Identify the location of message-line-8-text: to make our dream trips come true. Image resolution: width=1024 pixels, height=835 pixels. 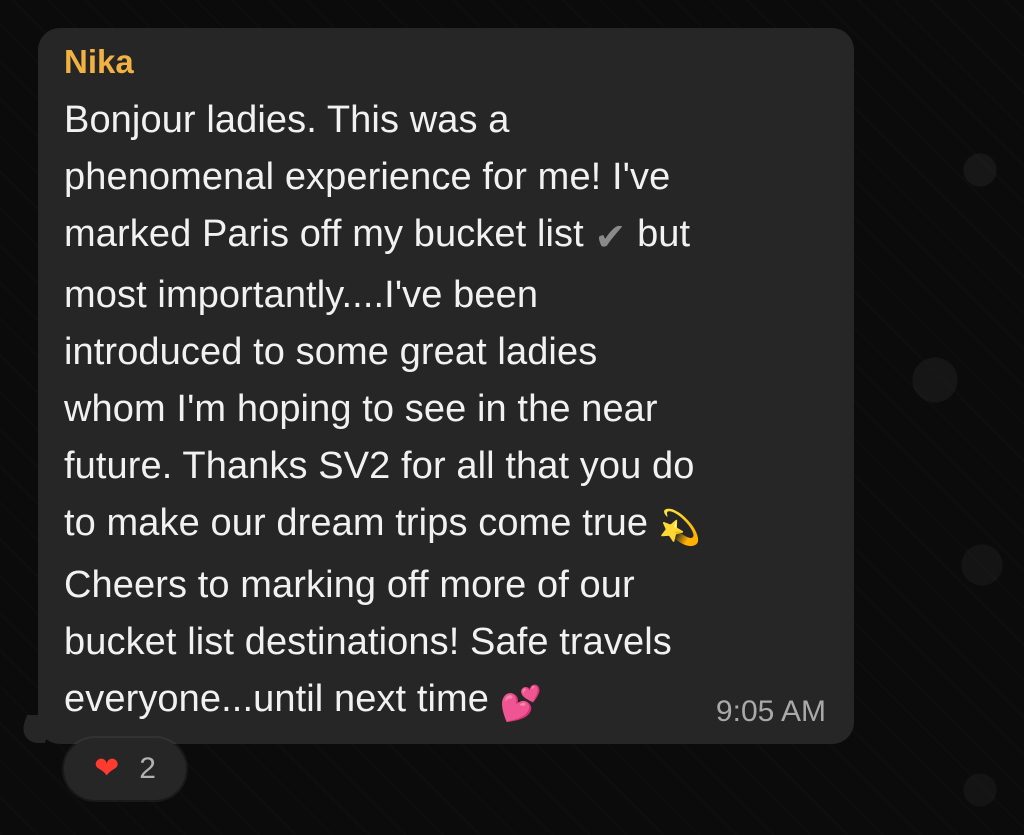
(361, 523).